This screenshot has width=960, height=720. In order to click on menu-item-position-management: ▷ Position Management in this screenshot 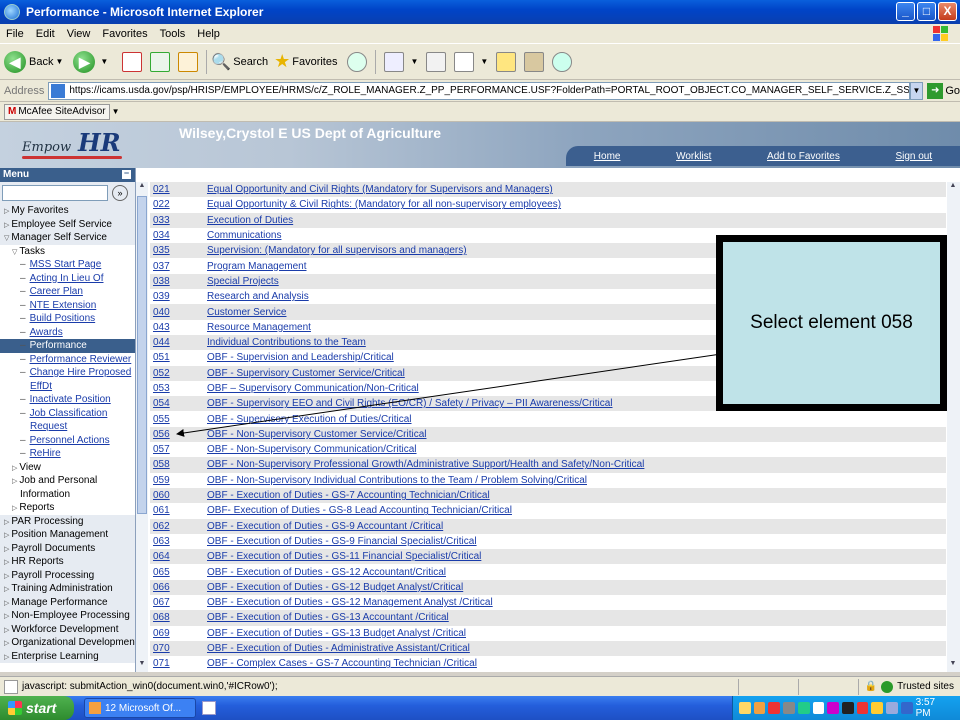, I will do `click(67, 535)`.